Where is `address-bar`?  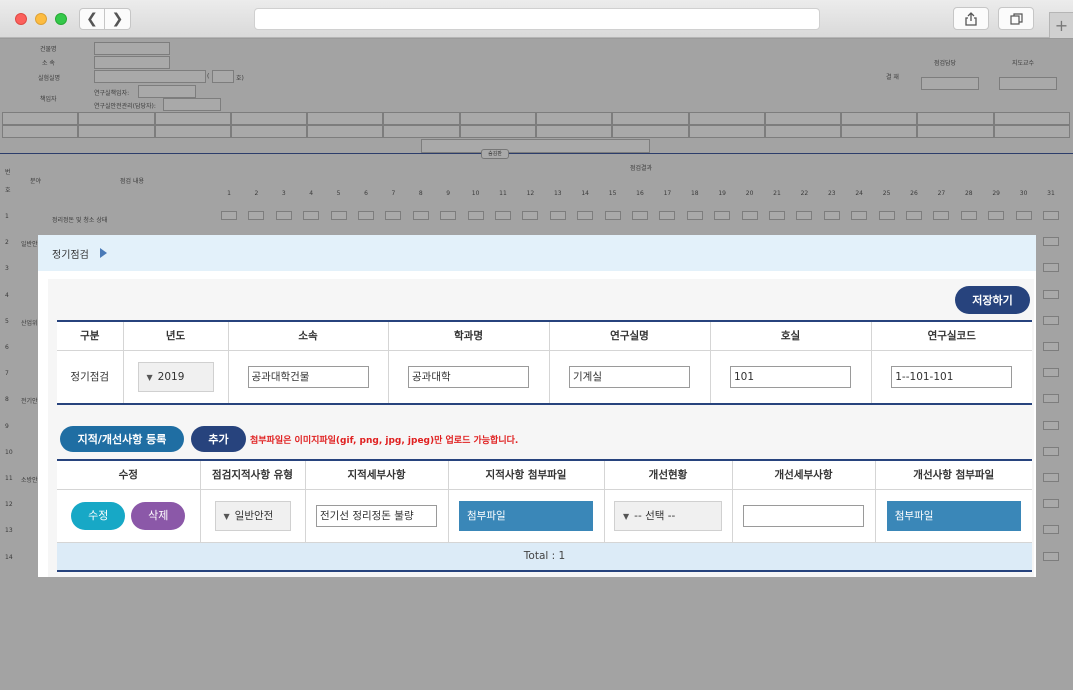 address-bar is located at coordinates (537, 19).